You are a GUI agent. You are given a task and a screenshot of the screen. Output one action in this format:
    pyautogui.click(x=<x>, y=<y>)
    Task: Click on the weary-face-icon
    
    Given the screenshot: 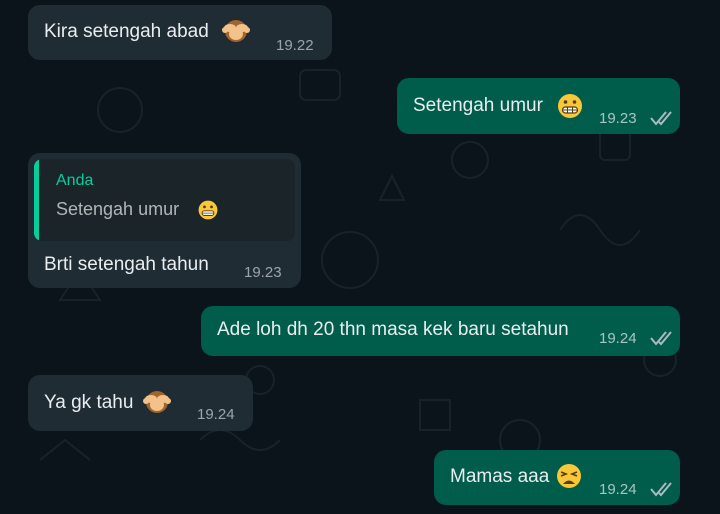 What is the action you would take?
    pyautogui.click(x=569, y=479)
    